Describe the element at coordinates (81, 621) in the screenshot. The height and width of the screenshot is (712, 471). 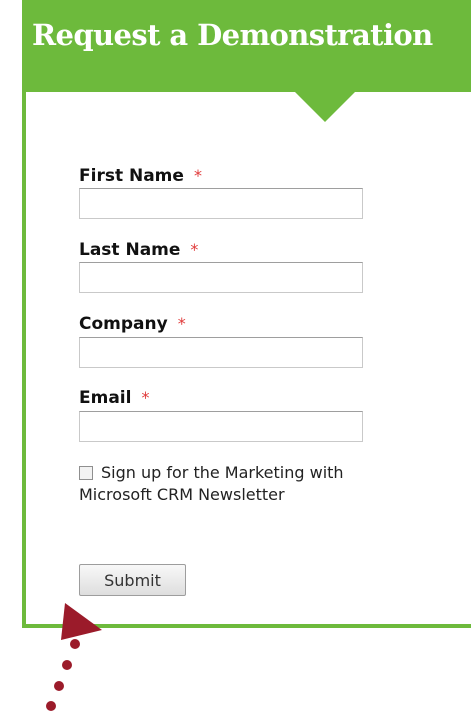
I see `arrow-head` at that location.